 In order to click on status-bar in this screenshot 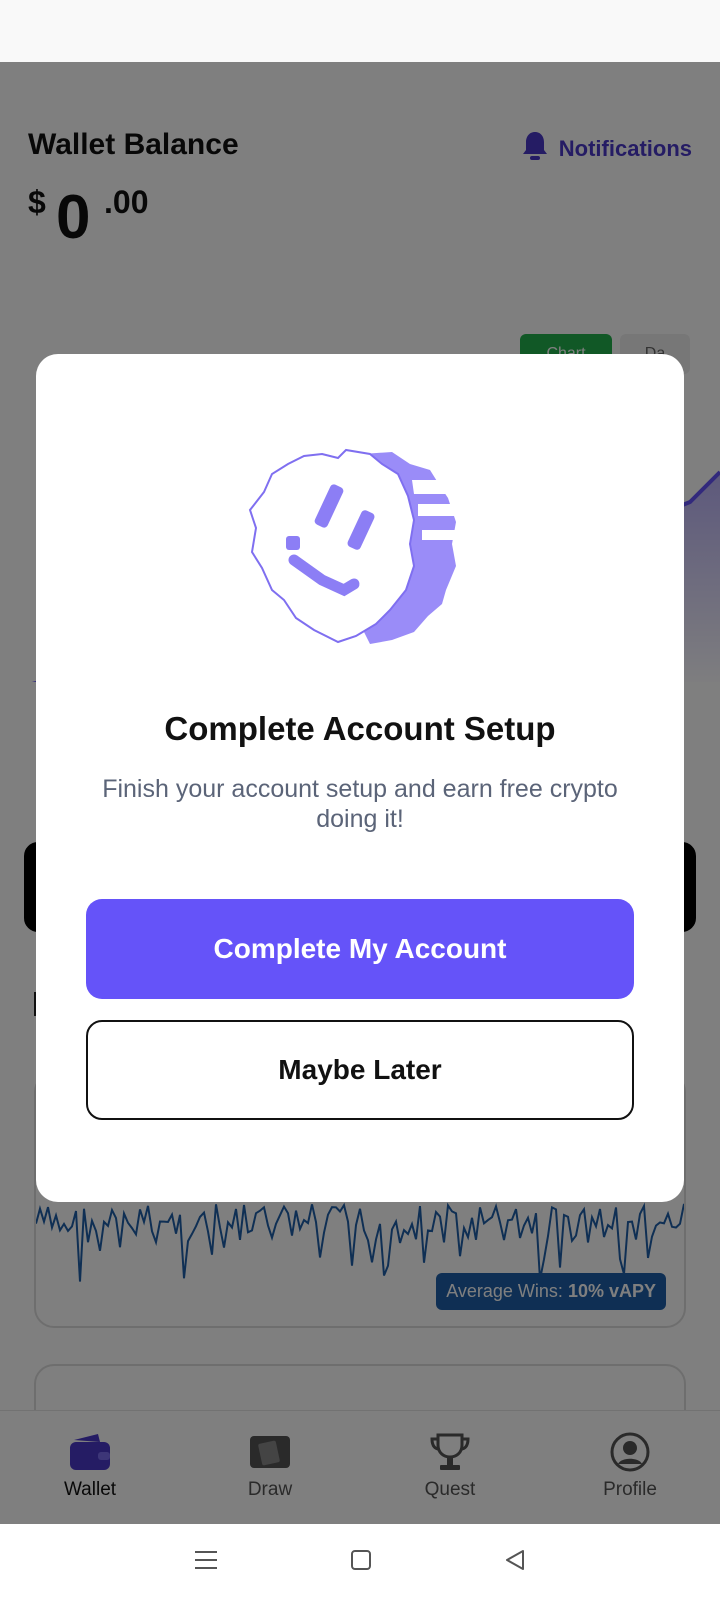, I will do `click(360, 31)`.